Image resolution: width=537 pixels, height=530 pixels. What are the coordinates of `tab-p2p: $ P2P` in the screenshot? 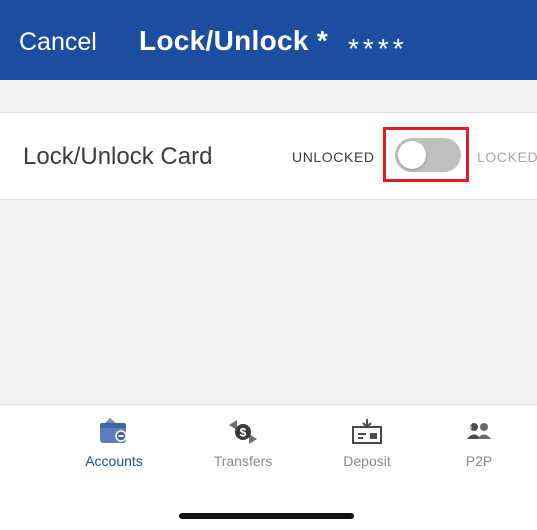 It's located at (479, 443).